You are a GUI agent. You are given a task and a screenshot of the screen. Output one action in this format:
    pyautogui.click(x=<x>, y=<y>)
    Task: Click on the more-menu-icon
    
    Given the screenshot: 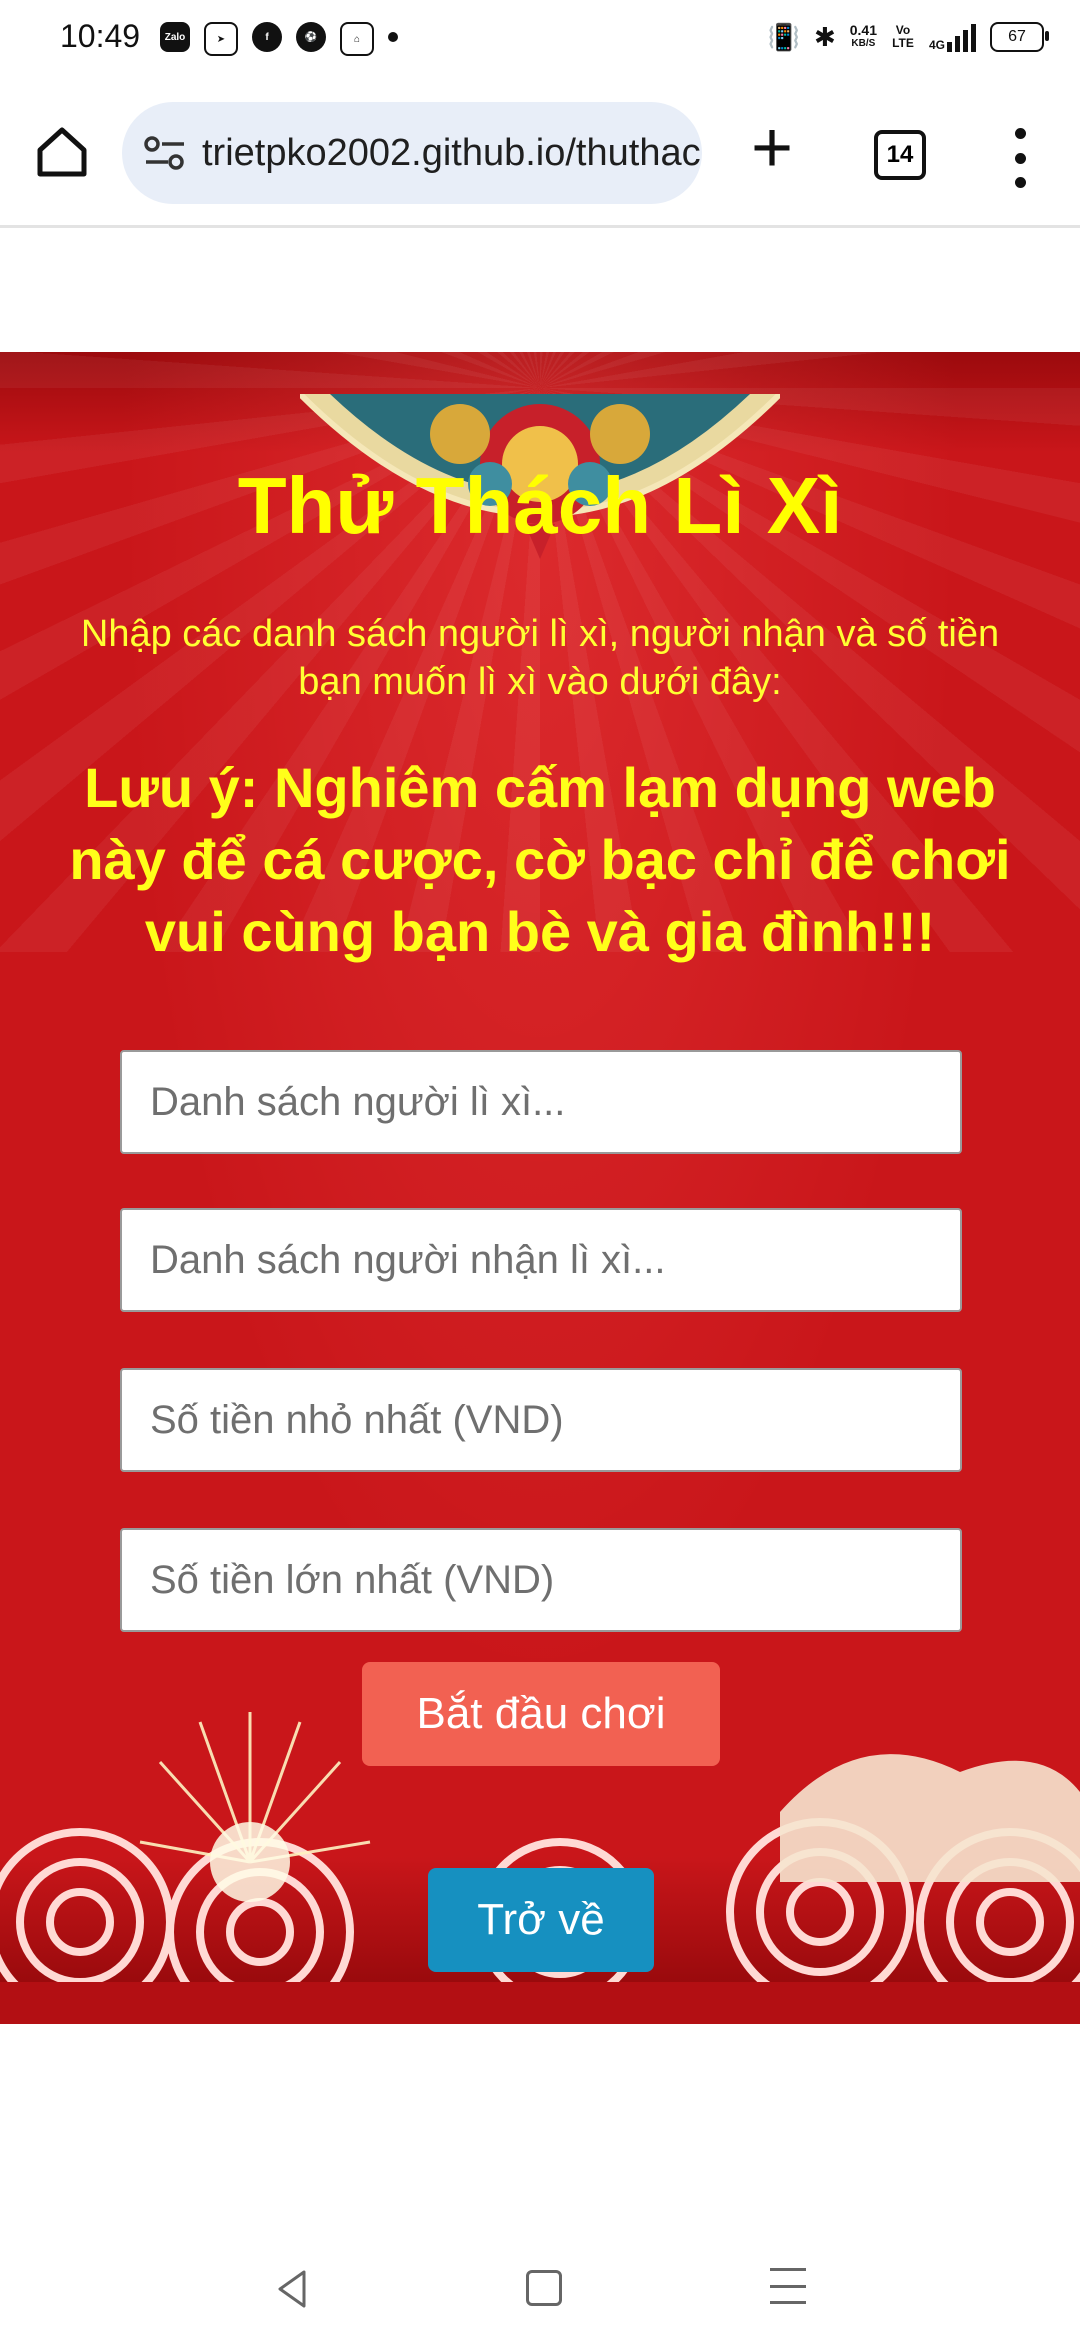 What is the action you would take?
    pyautogui.click(x=1020, y=158)
    